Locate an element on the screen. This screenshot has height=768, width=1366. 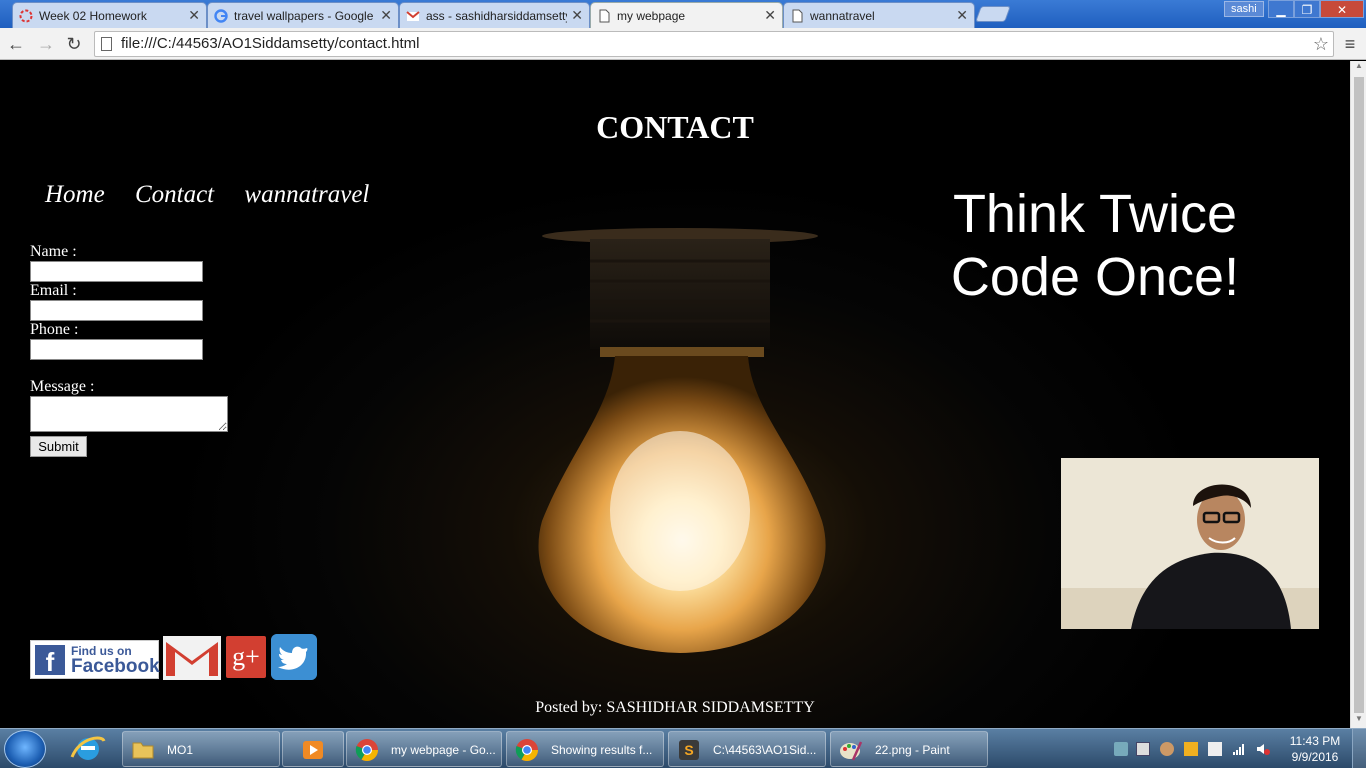
show-desktop-button is located at coordinates (1359, 748).